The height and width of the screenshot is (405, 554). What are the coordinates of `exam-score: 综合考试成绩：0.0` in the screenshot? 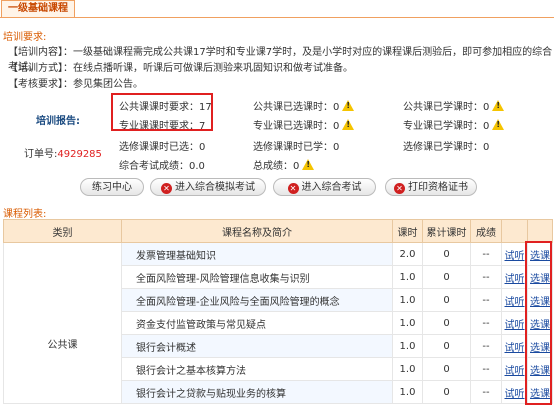 It's located at (162, 166).